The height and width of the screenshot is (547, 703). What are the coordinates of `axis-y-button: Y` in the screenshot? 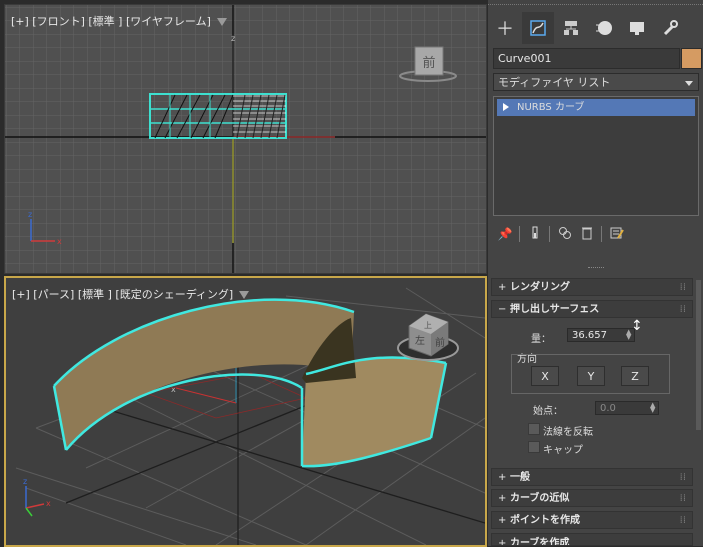 It's located at (591, 376).